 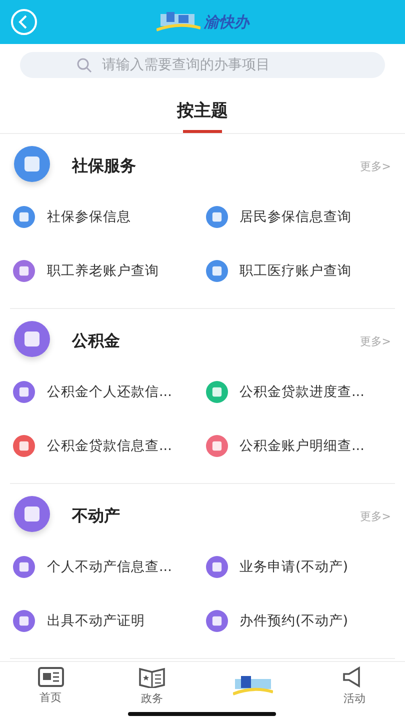 I want to click on section-title: 社保服务, so click(x=104, y=166).